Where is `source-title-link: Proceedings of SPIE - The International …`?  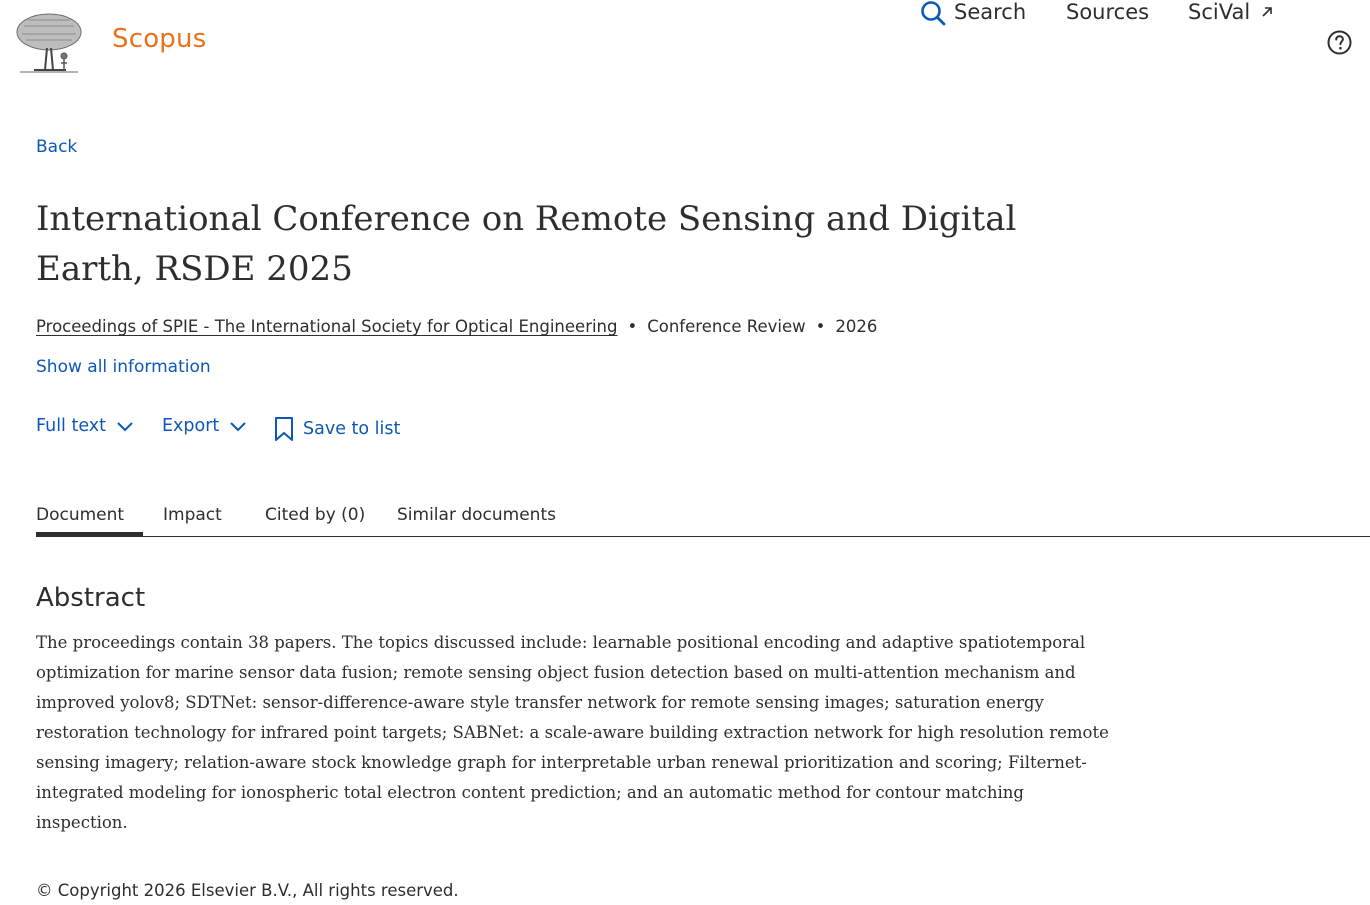
source-title-link: Proceedings of SPIE - The International … is located at coordinates (327, 326).